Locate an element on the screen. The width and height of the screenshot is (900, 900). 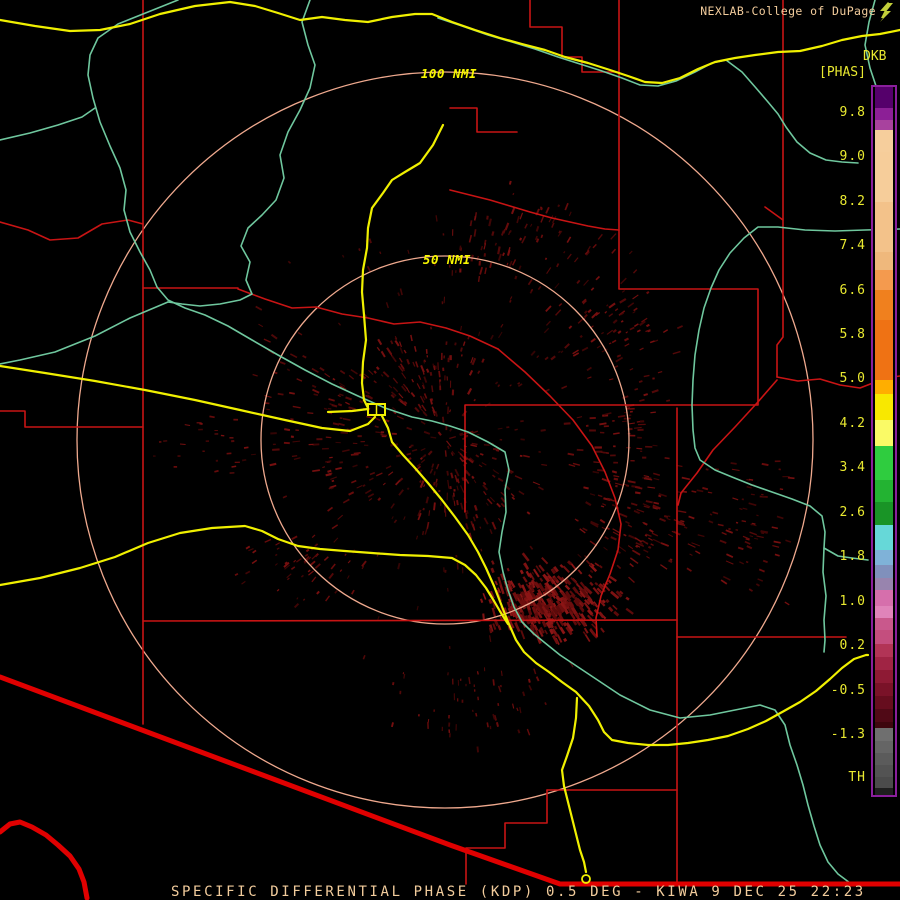
colorbar-tick-label: 7.4 is located at coordinates (852, 245).